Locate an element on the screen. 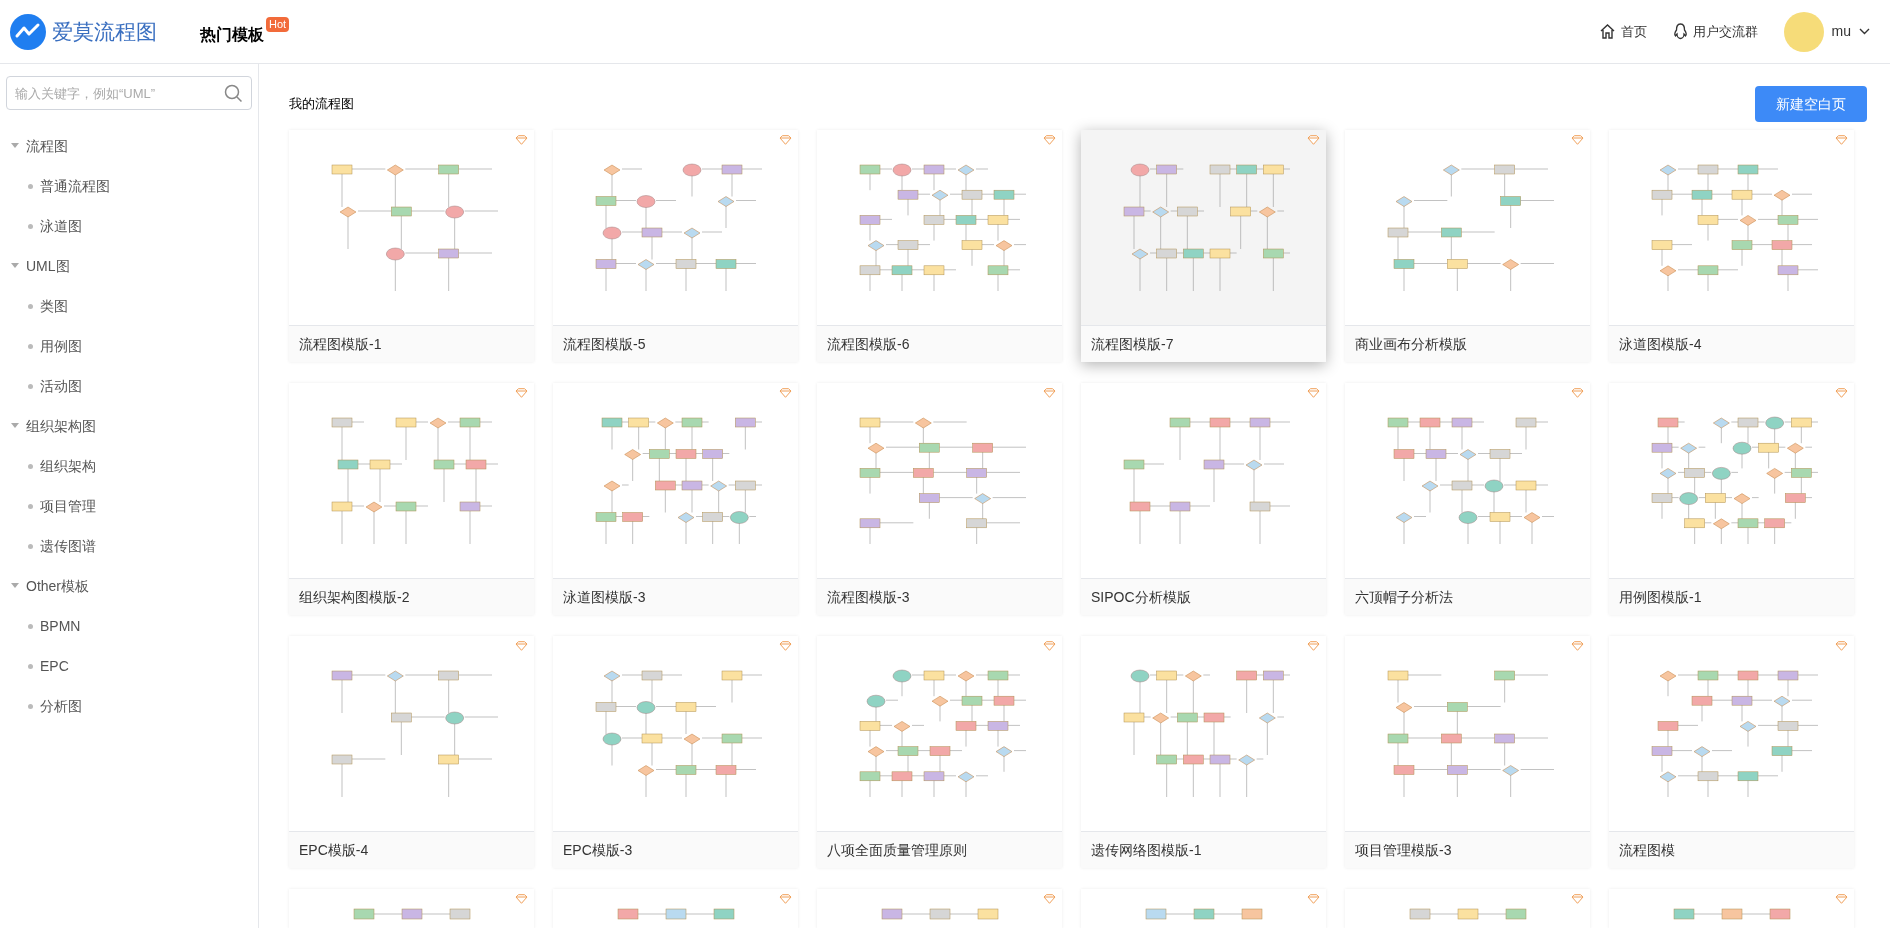 This screenshot has height=928, width=1890. subcategory-item: 用例图 is located at coordinates (61, 346).